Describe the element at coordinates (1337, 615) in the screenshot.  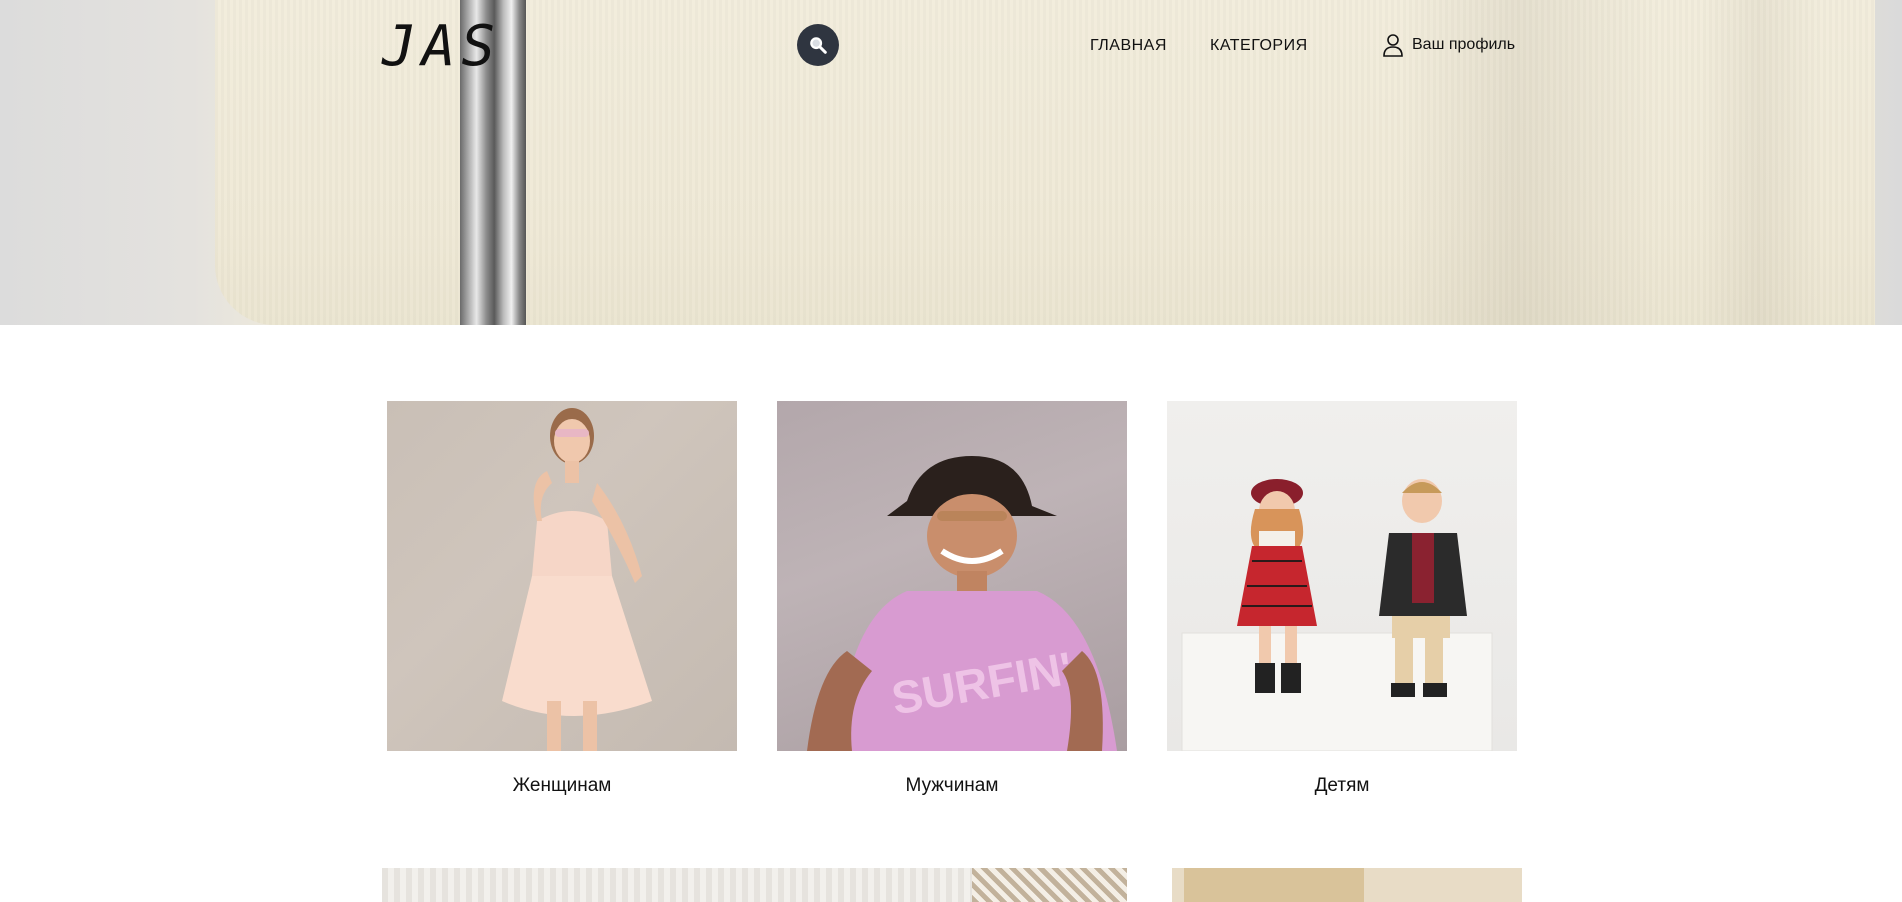
I see `kids-photo-illustration` at that location.